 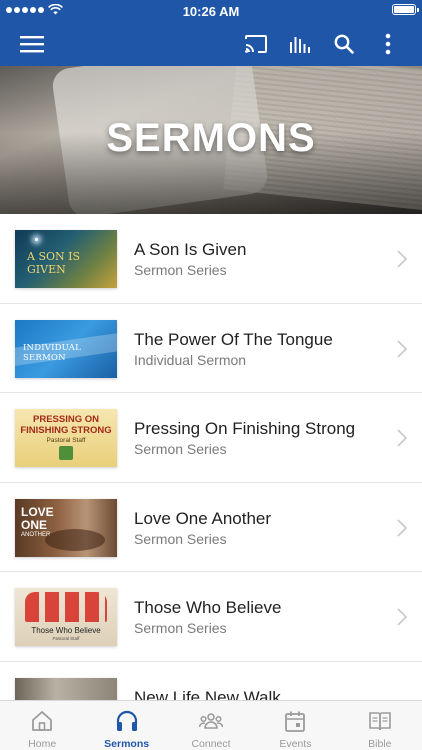 I want to click on tab-bible: Bible, so click(x=380, y=725).